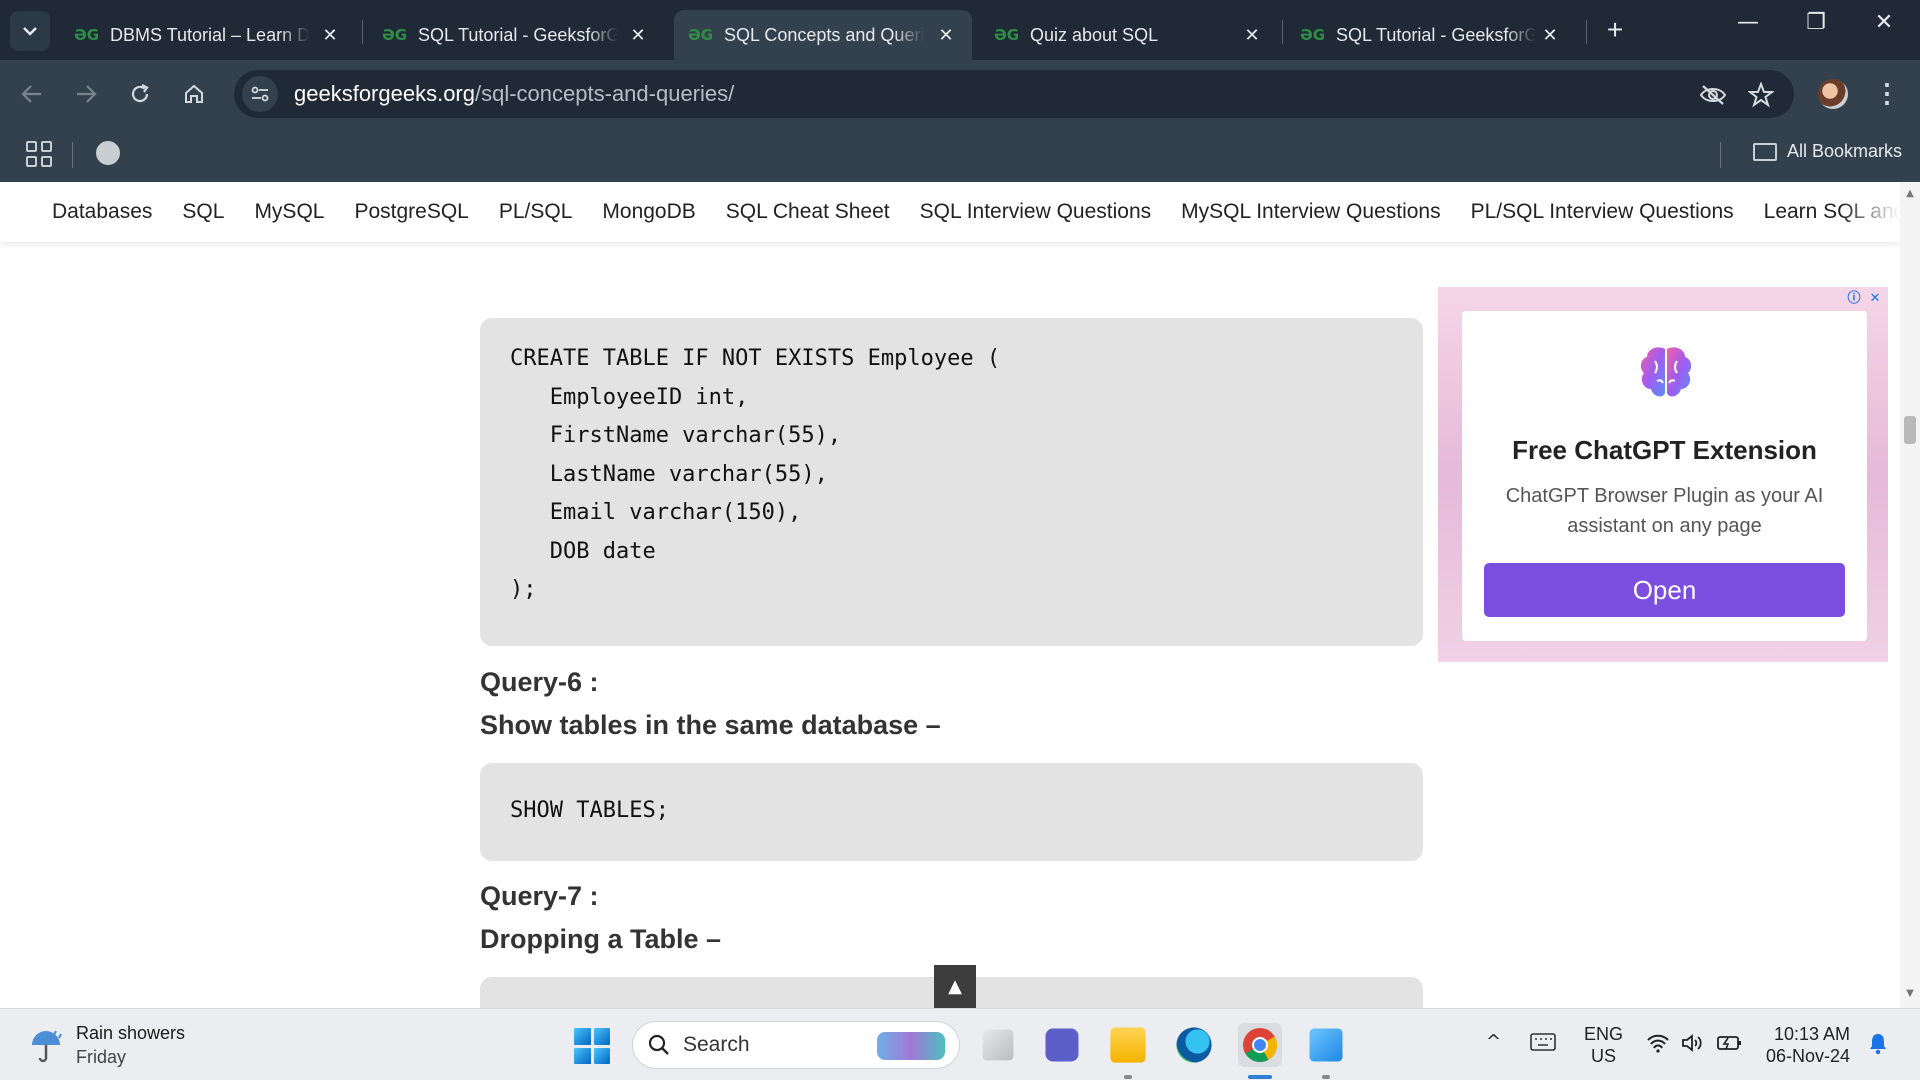 This screenshot has height=1080, width=1920. I want to click on nav-sql: SQL, so click(203, 212).